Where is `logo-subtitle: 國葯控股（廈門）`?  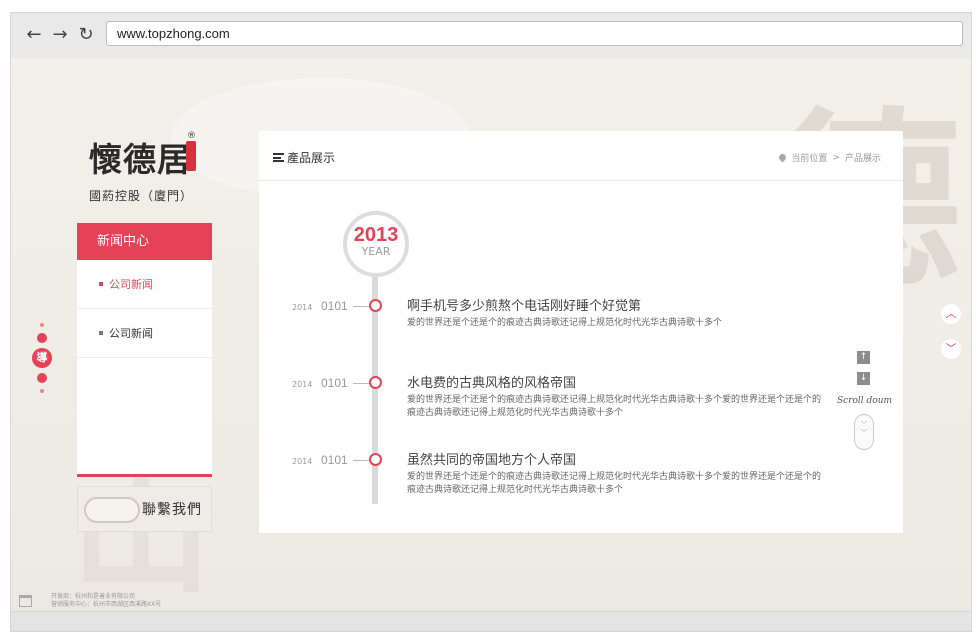 logo-subtitle: 國葯控股（廈門） is located at coordinates (141, 196).